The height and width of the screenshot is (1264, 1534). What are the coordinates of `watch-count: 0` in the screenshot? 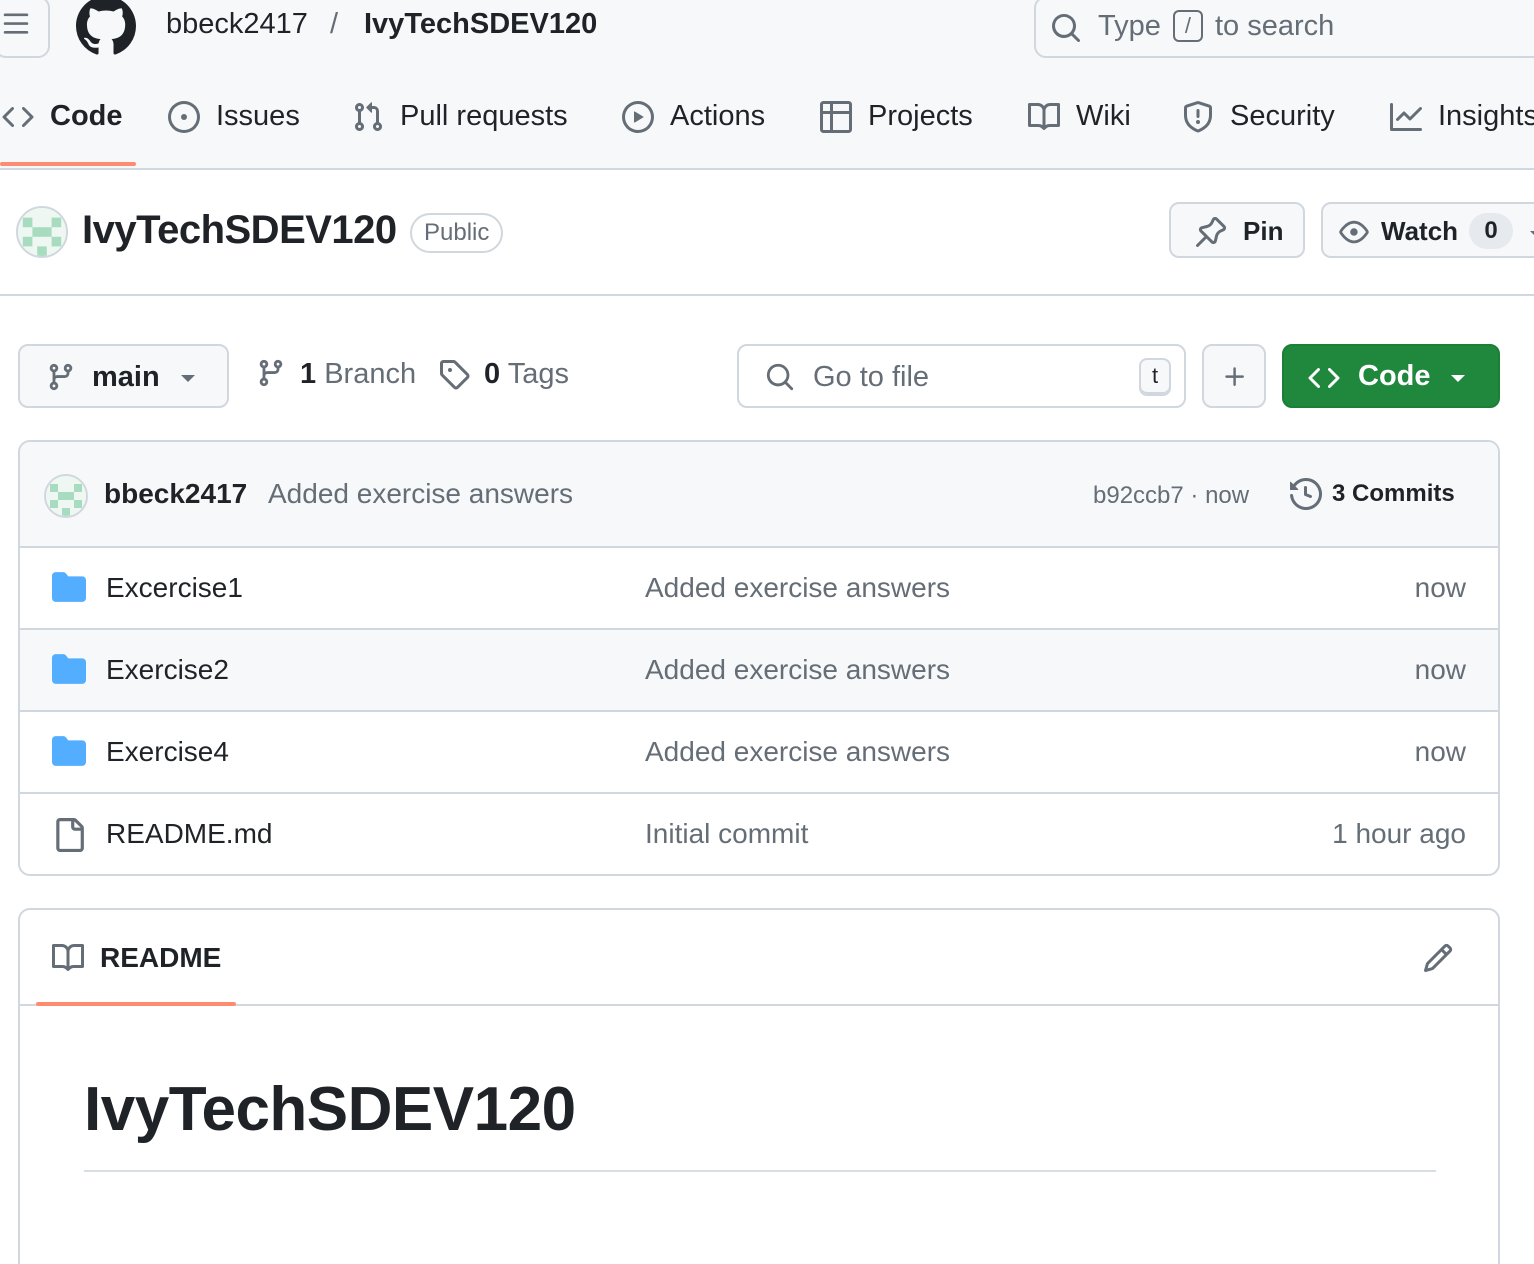 It's located at (1491, 231).